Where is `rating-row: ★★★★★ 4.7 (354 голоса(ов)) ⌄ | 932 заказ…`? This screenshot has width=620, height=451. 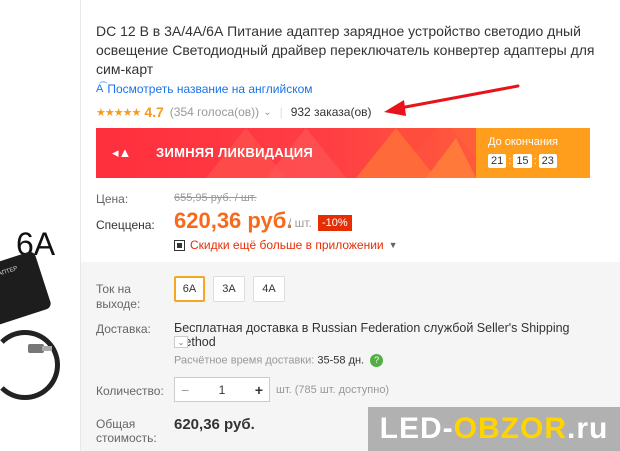 rating-row: ★★★★★ 4.7 (354 голоса(ов)) ⌄ | 932 заказ… is located at coordinates (234, 112).